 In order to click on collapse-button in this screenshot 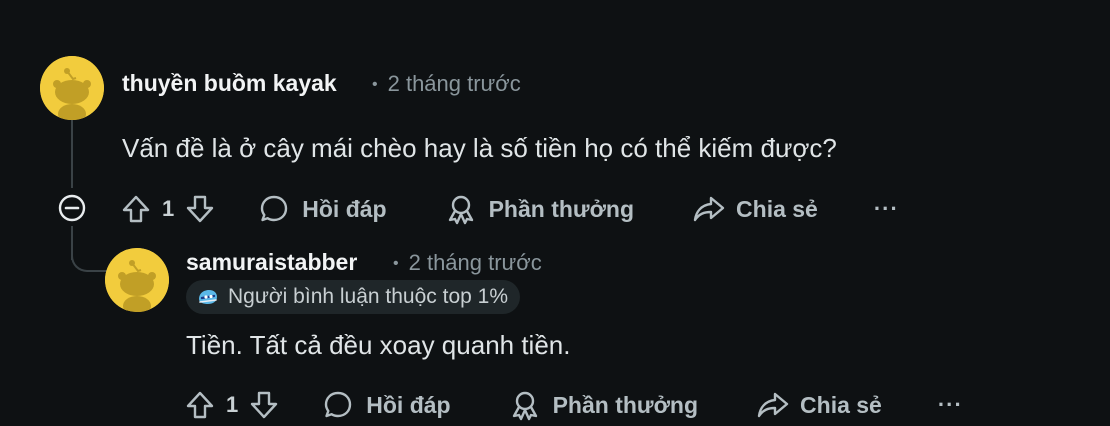, I will do `click(72, 208)`.